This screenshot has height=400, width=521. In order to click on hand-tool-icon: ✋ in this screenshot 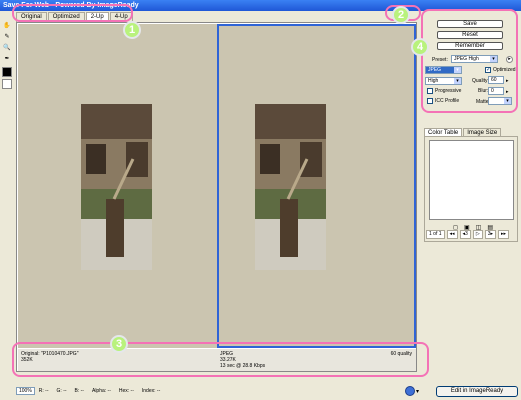, I will do `click(7, 25)`.